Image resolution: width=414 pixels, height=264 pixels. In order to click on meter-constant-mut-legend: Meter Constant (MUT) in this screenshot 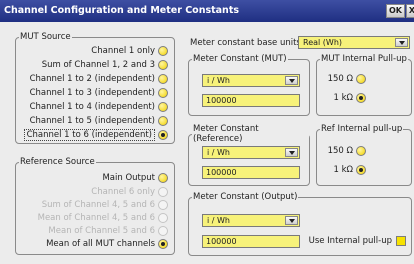, I will do `click(240, 59)`.